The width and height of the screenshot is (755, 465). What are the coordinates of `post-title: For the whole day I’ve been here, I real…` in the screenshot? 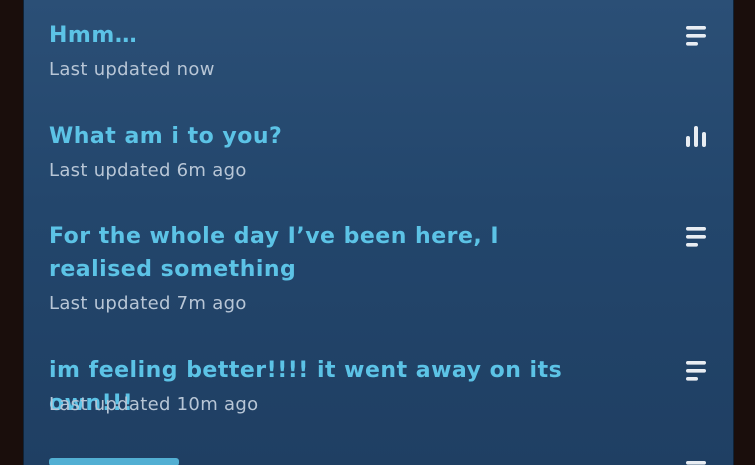 It's located at (329, 253).